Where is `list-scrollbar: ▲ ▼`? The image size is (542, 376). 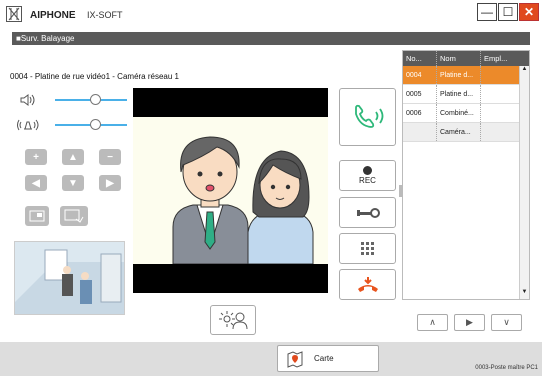
list-scrollbar: ▲ ▼ is located at coordinates (524, 182).